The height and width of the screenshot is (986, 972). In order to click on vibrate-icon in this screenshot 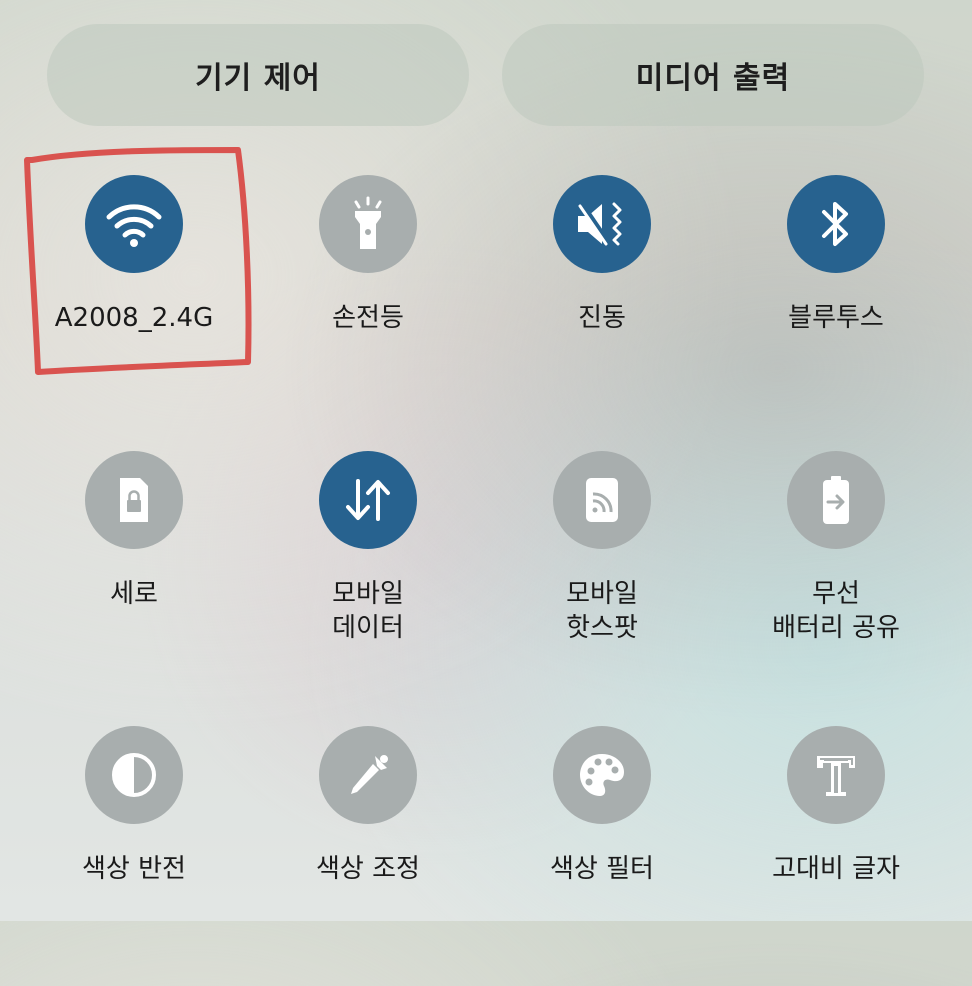, I will do `click(600, 224)`.